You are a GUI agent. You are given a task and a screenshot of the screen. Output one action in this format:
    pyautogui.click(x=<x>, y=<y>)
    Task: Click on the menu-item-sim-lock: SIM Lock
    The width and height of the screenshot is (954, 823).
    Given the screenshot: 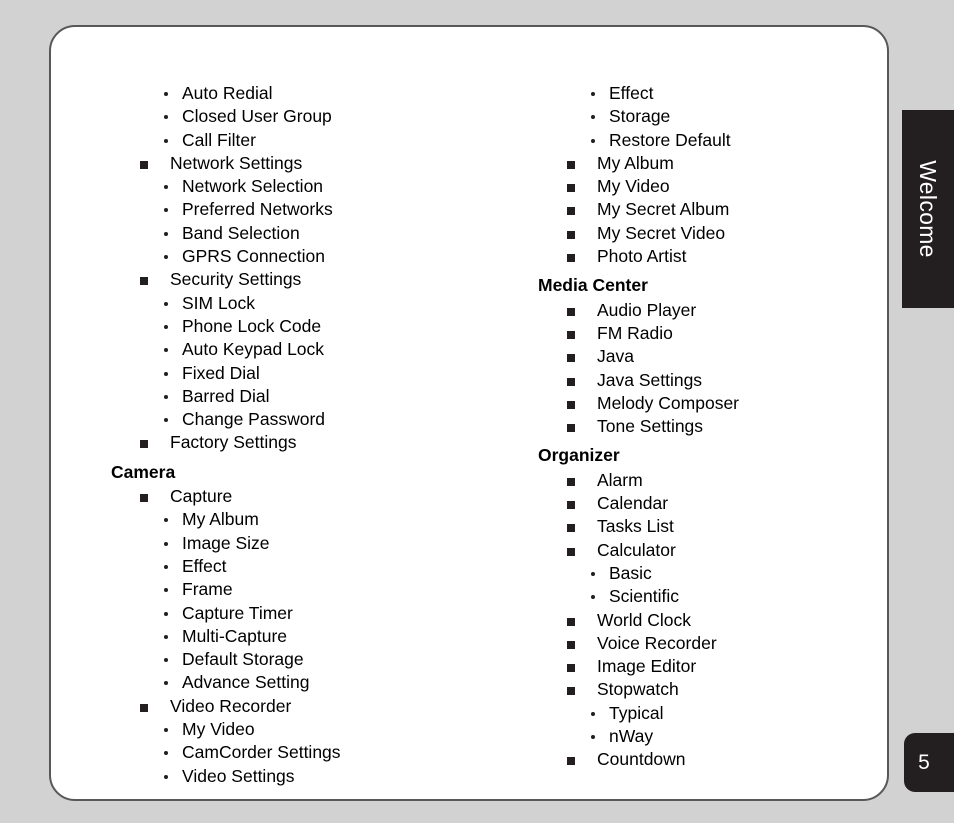 What is the action you would take?
    pyautogui.click(x=311, y=303)
    